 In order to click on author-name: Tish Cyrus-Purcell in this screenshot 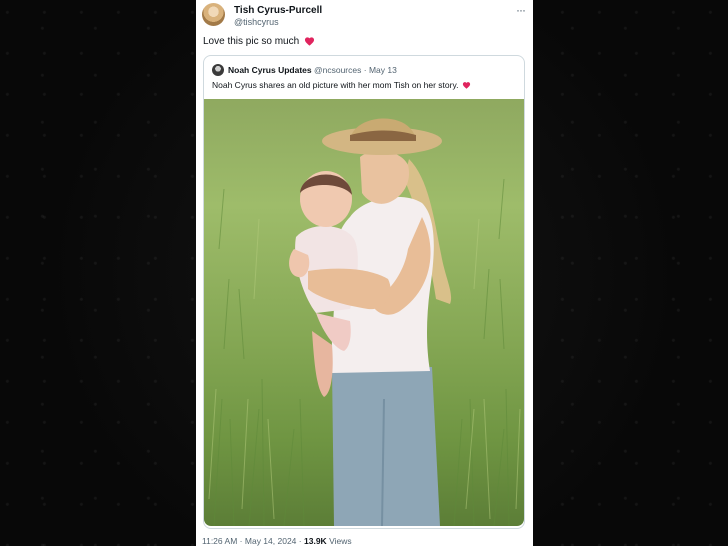, I will do `click(278, 10)`.